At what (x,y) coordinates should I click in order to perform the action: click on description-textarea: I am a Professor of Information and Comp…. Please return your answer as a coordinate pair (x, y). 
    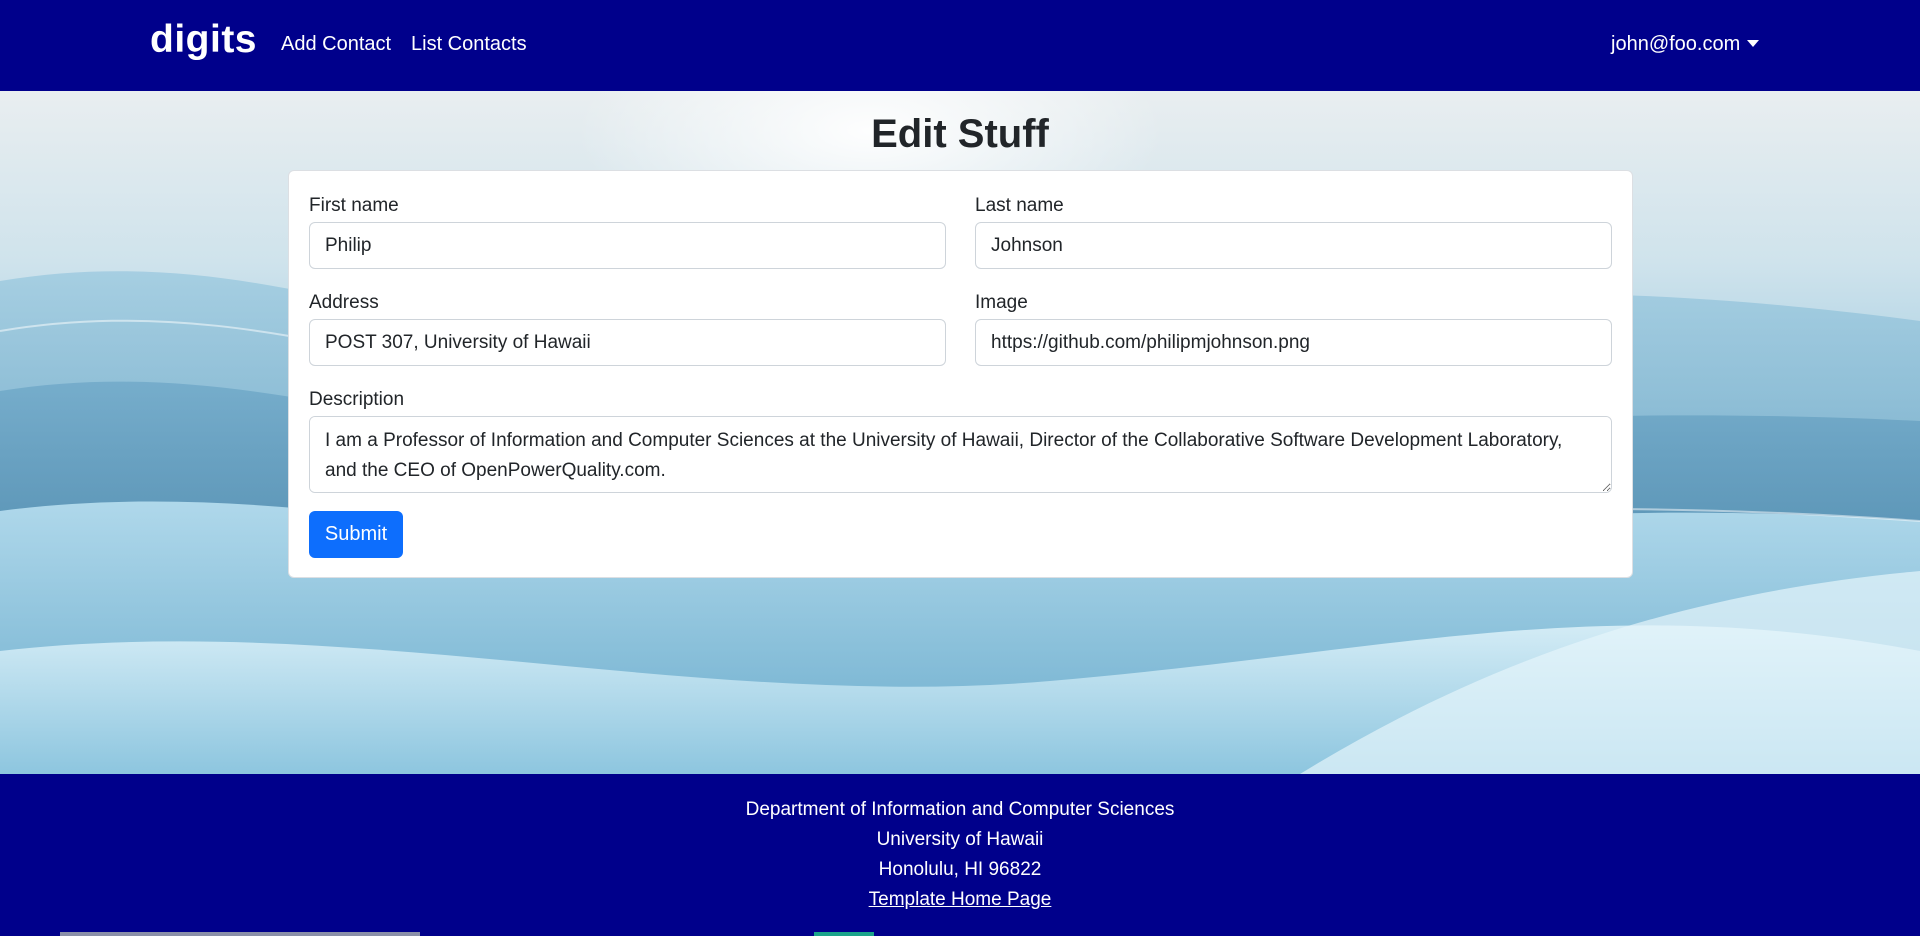
    Looking at the image, I should click on (960, 454).